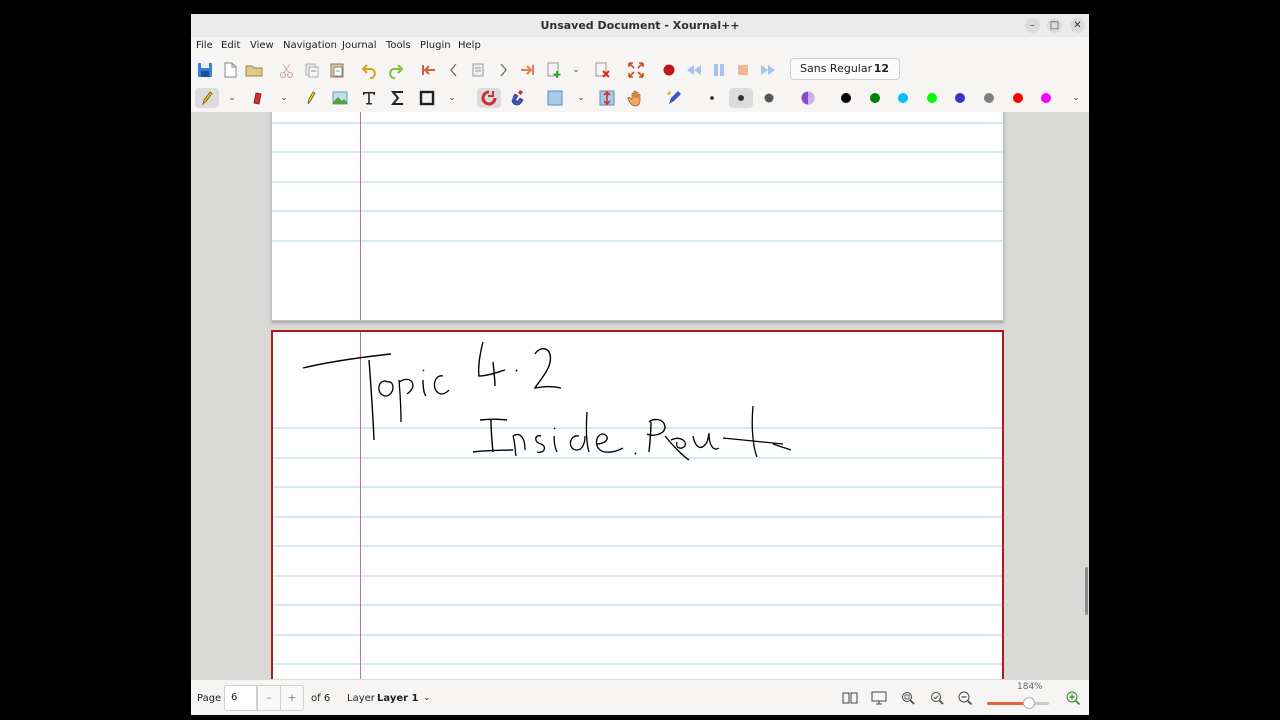 This screenshot has height=720, width=1280. I want to click on select-rectangle-button, so click(555, 98).